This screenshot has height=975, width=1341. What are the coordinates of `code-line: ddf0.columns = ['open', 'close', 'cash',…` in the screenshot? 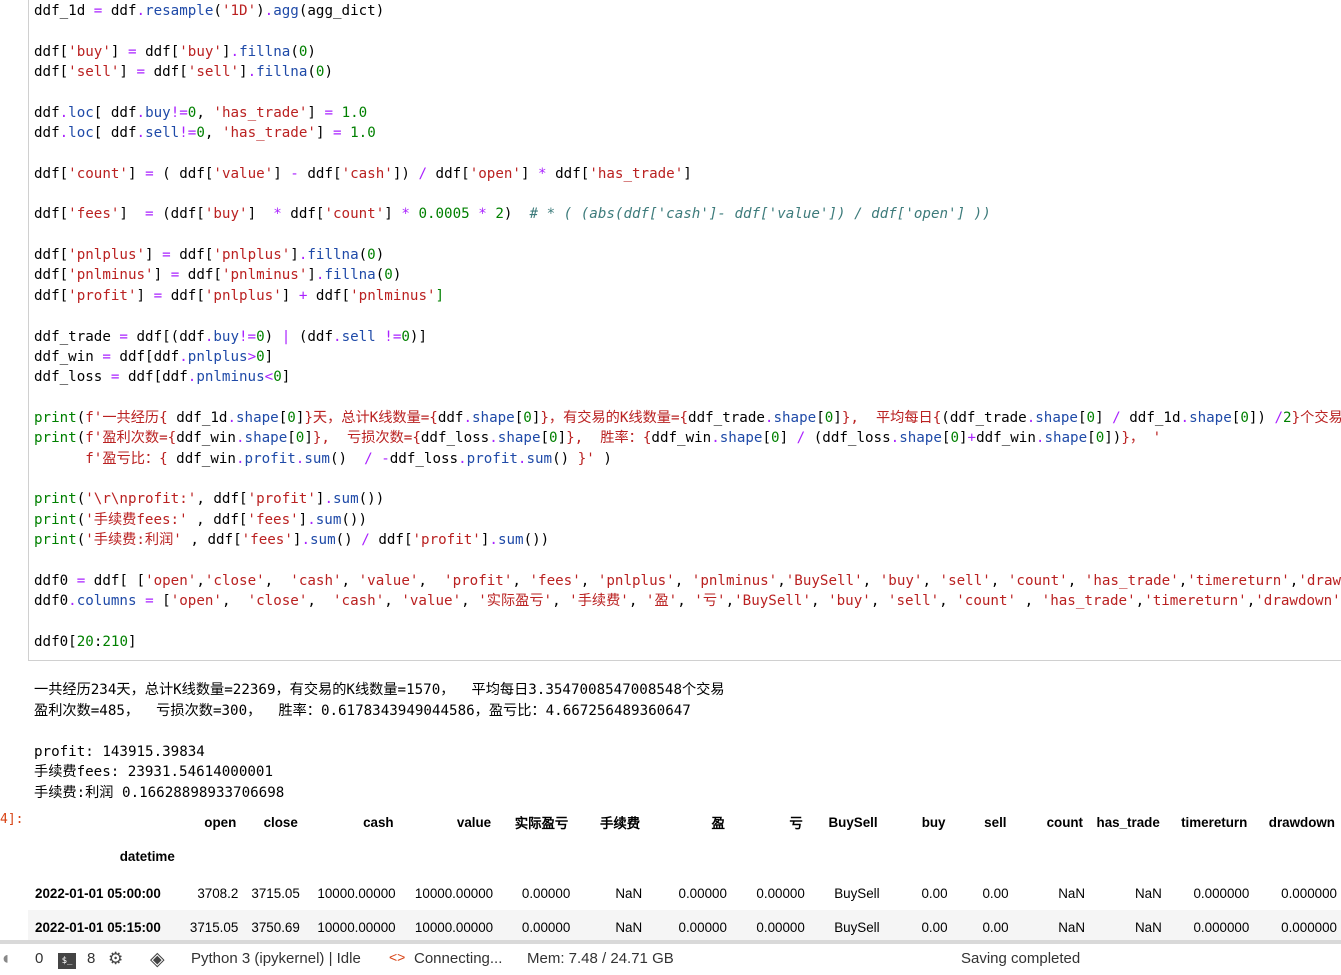 It's located at (687, 601).